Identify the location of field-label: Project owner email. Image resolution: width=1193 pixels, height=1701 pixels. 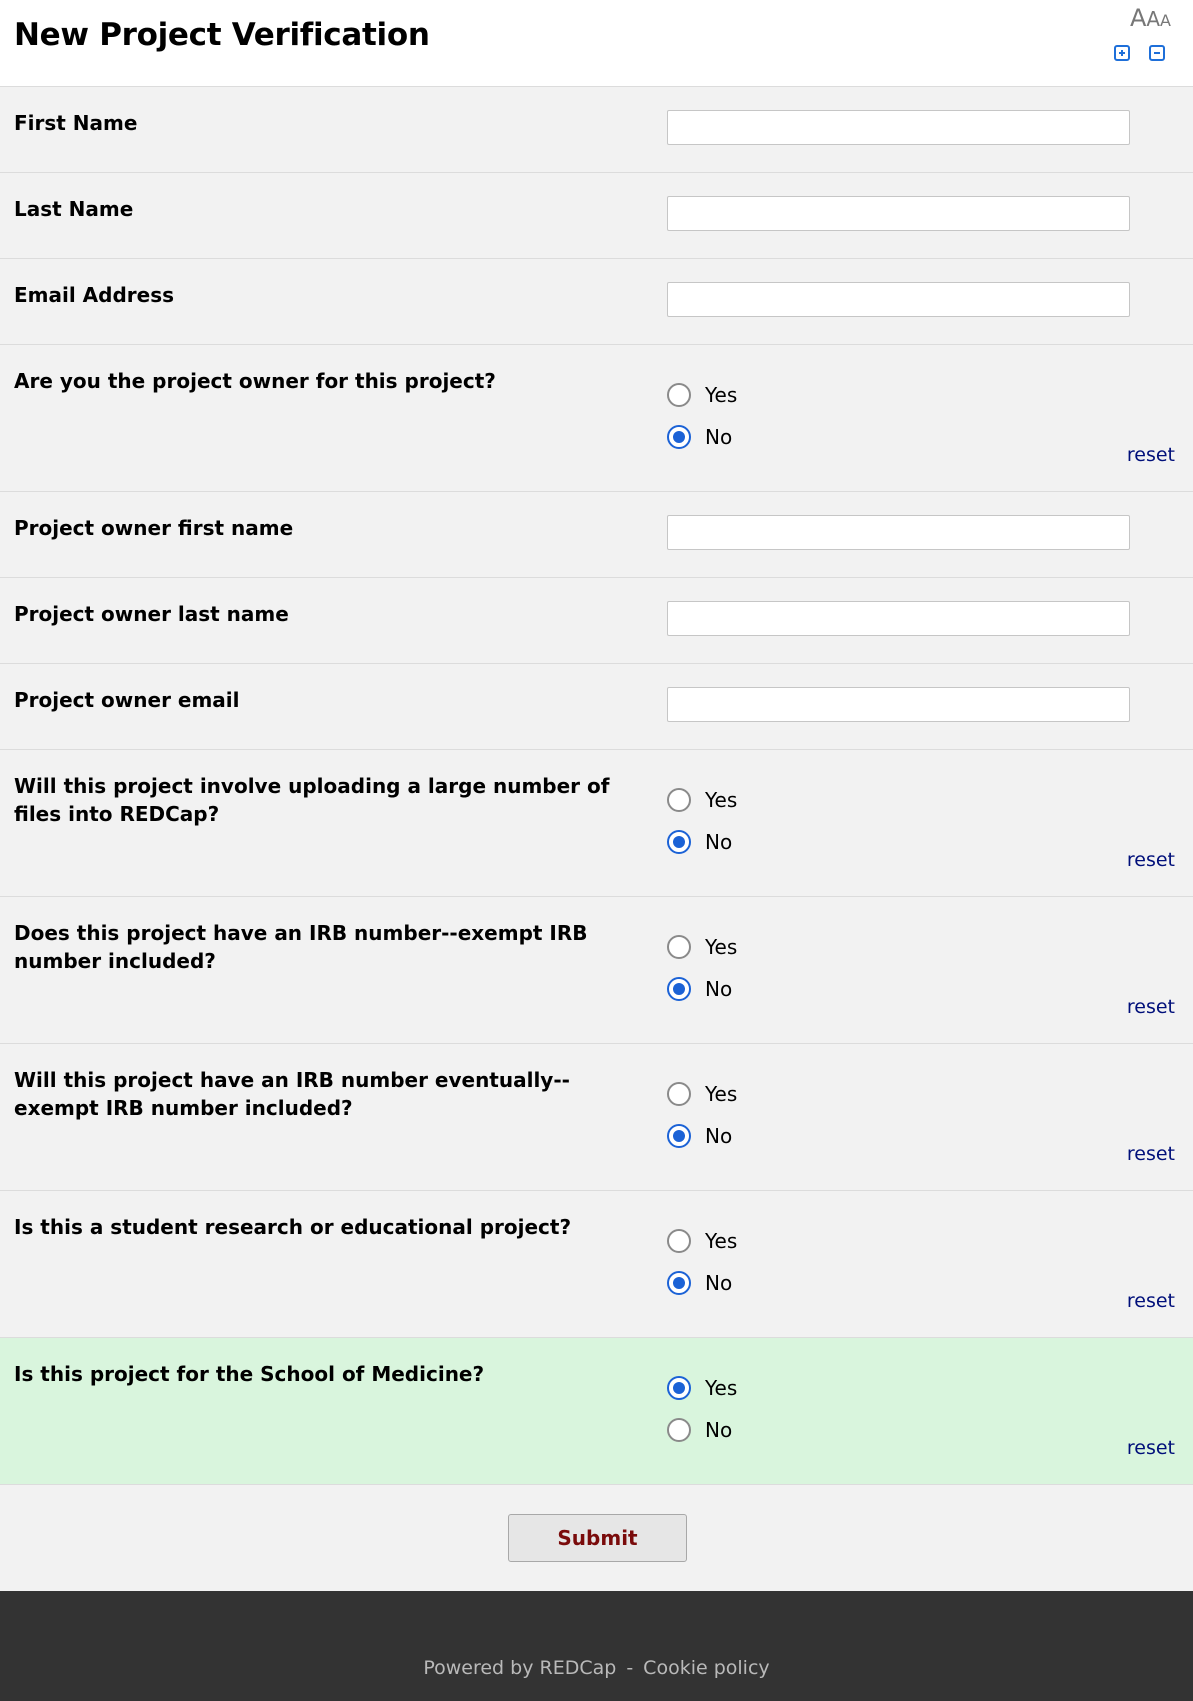
(127, 700).